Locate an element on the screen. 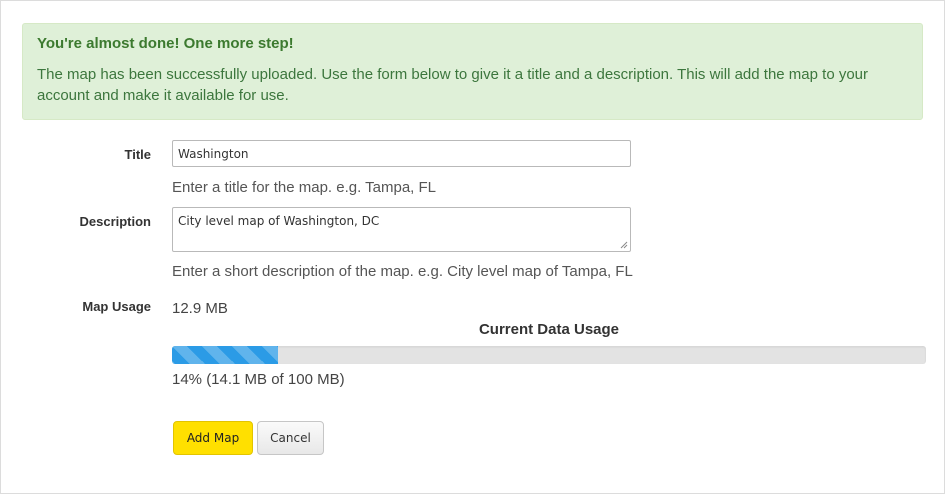  title-label: Title is located at coordinates (138, 154).